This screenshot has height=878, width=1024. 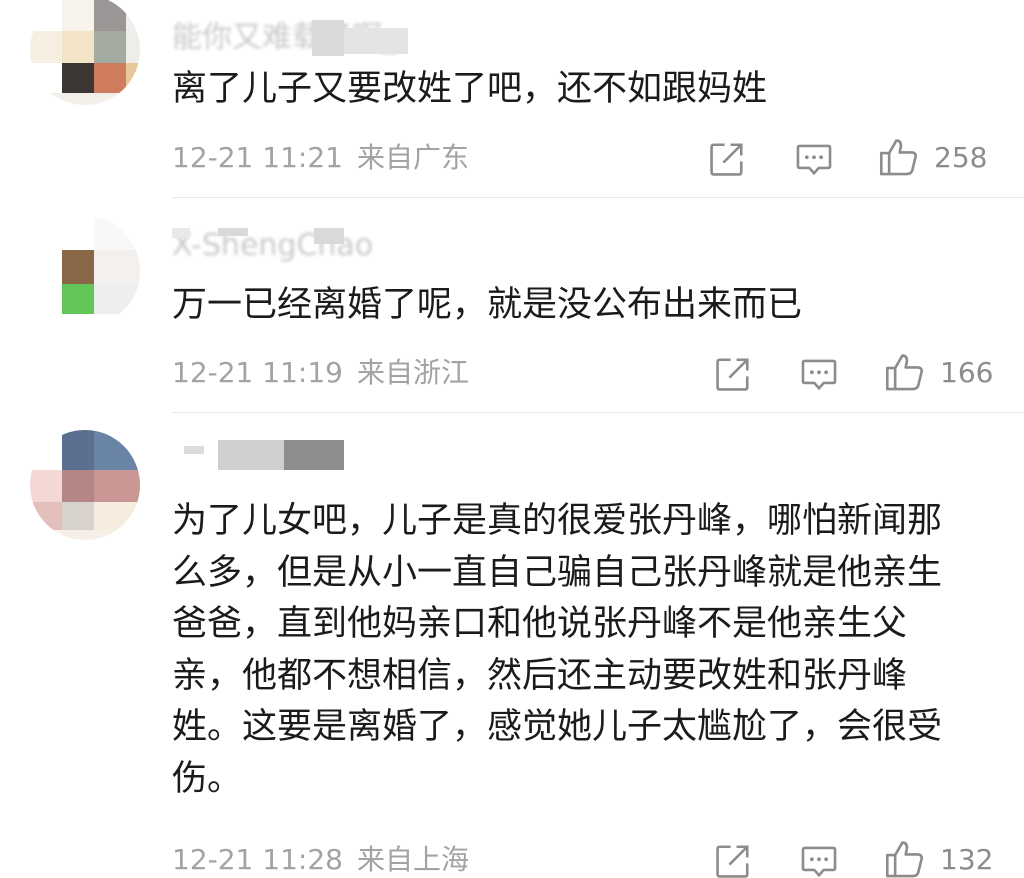 What do you see at coordinates (412, 859) in the screenshot?
I see `location: 来自上海` at bounding box center [412, 859].